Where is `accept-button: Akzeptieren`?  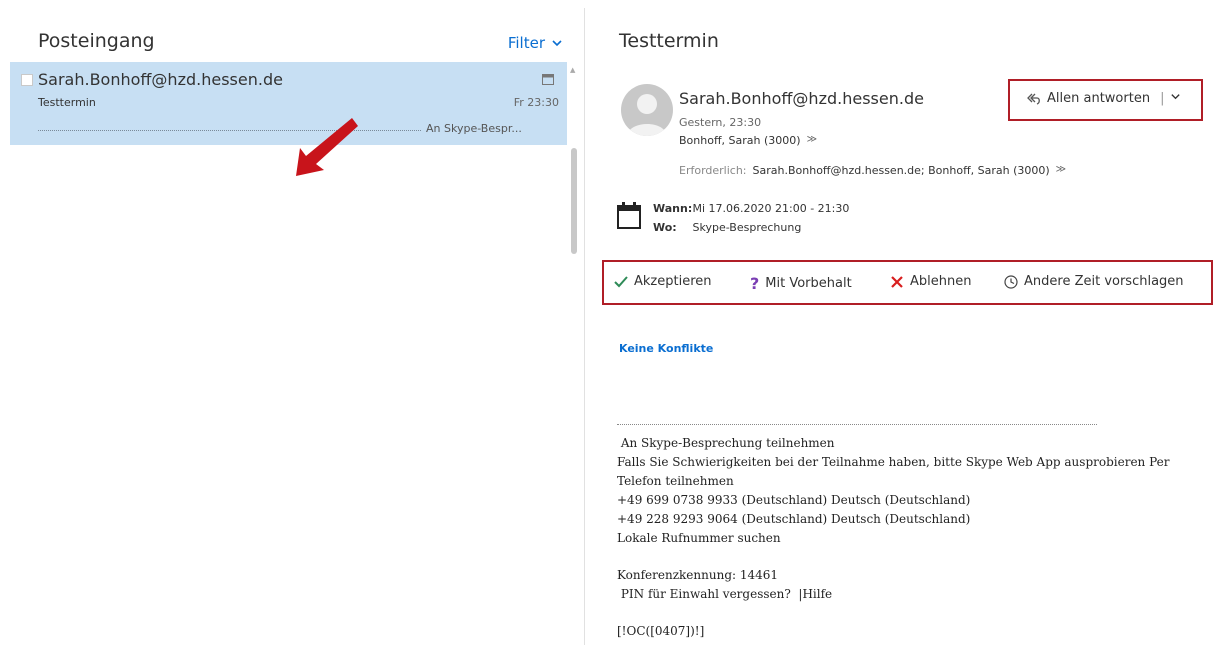 accept-button: Akzeptieren is located at coordinates (663, 281).